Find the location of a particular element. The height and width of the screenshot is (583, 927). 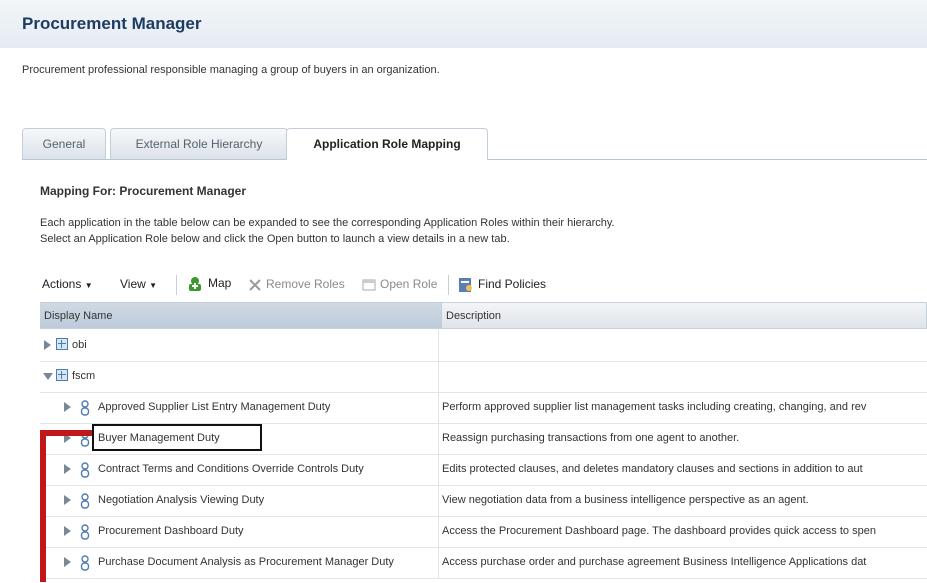

map-button: Map is located at coordinates (208, 284).